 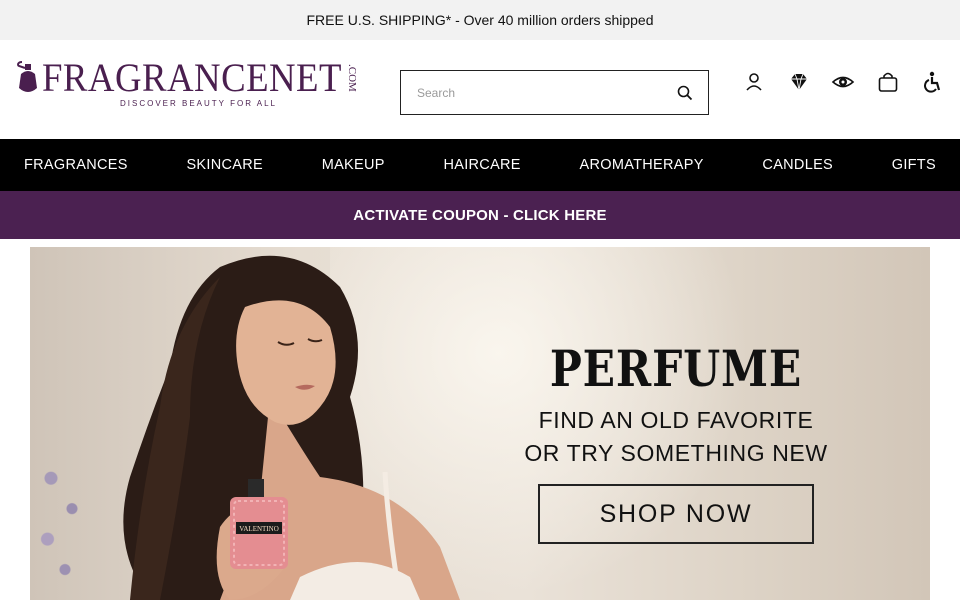 I want to click on nav-haircare: HAIRCARE, so click(x=481, y=165).